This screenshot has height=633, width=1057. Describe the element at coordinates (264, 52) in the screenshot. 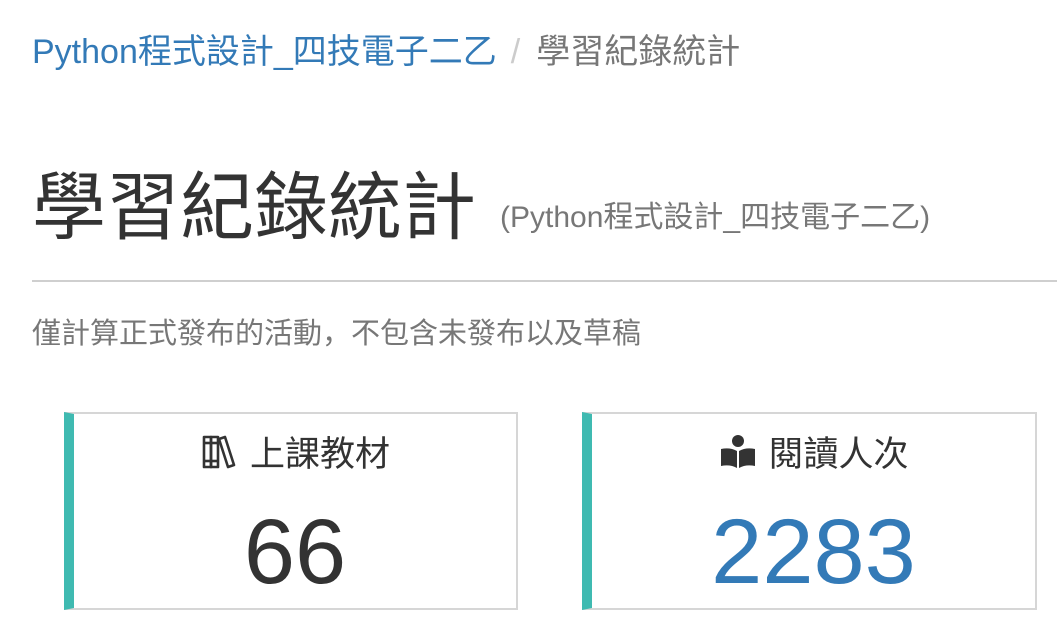

I see `breadcrumb-course-link: Python程式設計_四技電子二乙` at that location.